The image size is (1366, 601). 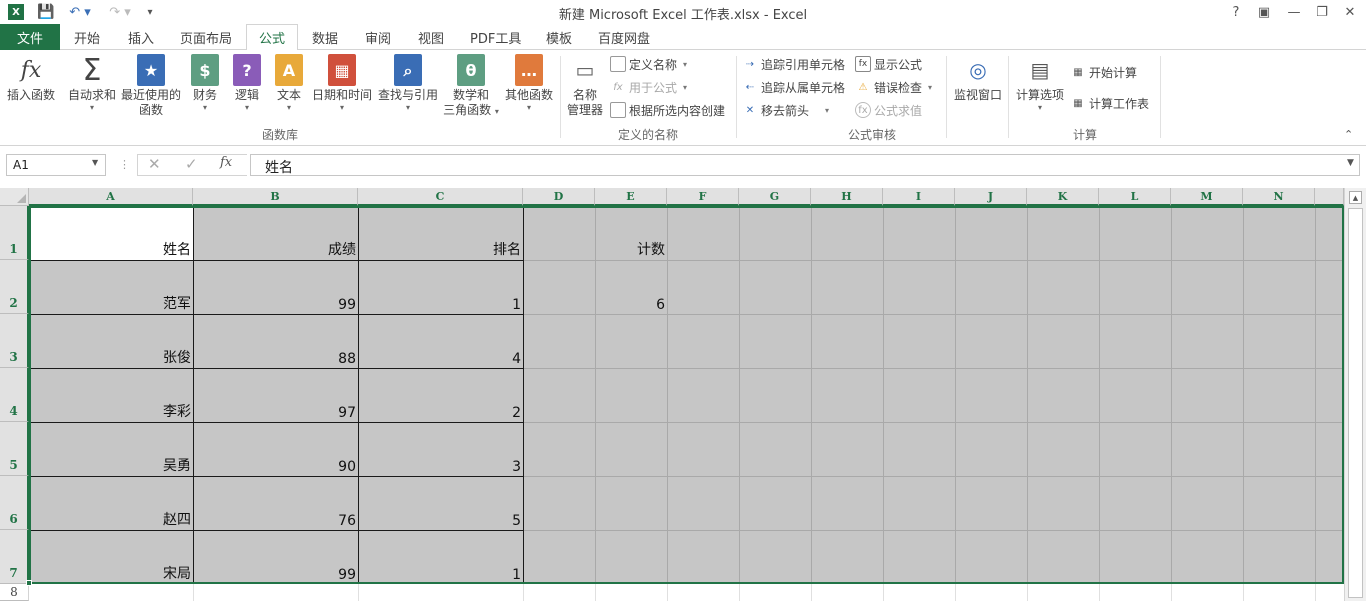 I want to click on calculation-options-button: ▤ 计算选项 ▾, so click(x=1040, y=83).